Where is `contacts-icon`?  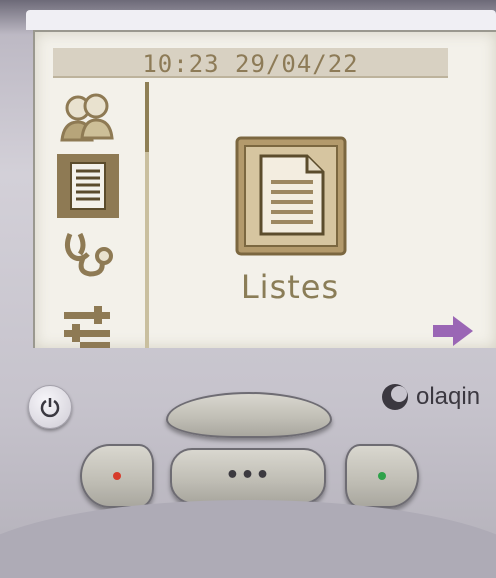
contacts-icon is located at coordinates (87, 117).